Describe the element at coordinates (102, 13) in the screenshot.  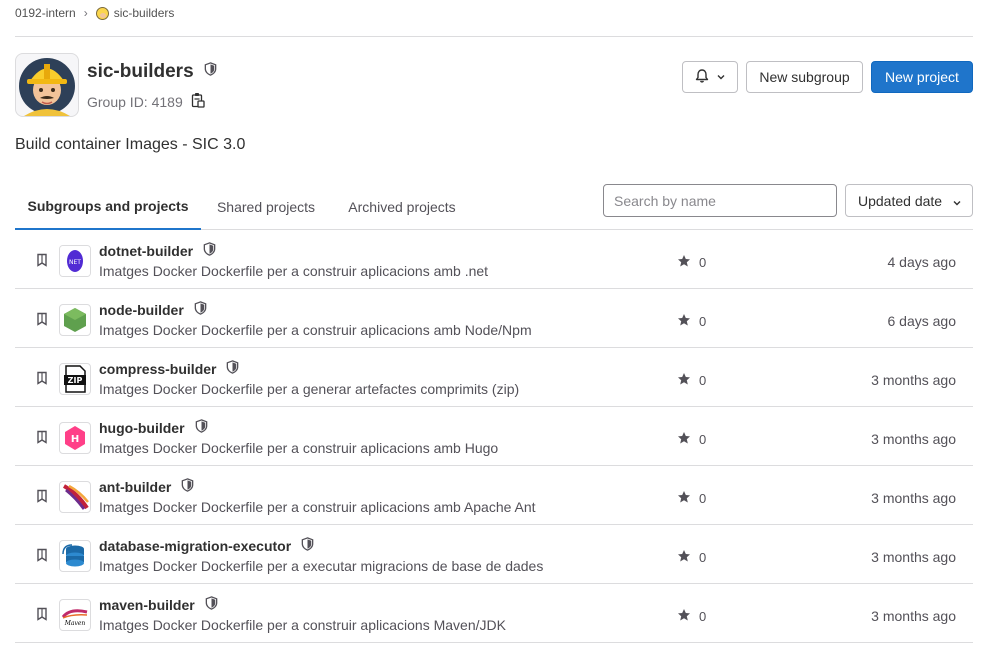
I see `group-avatar-small` at that location.